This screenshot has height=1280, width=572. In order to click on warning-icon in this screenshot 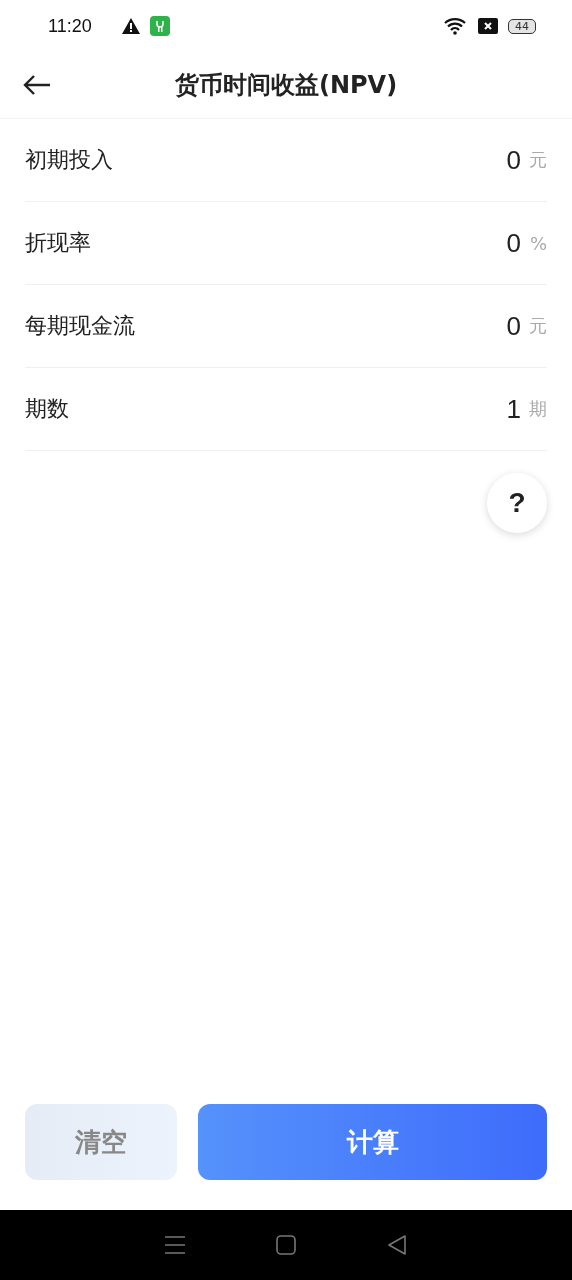, I will do `click(130, 26)`.